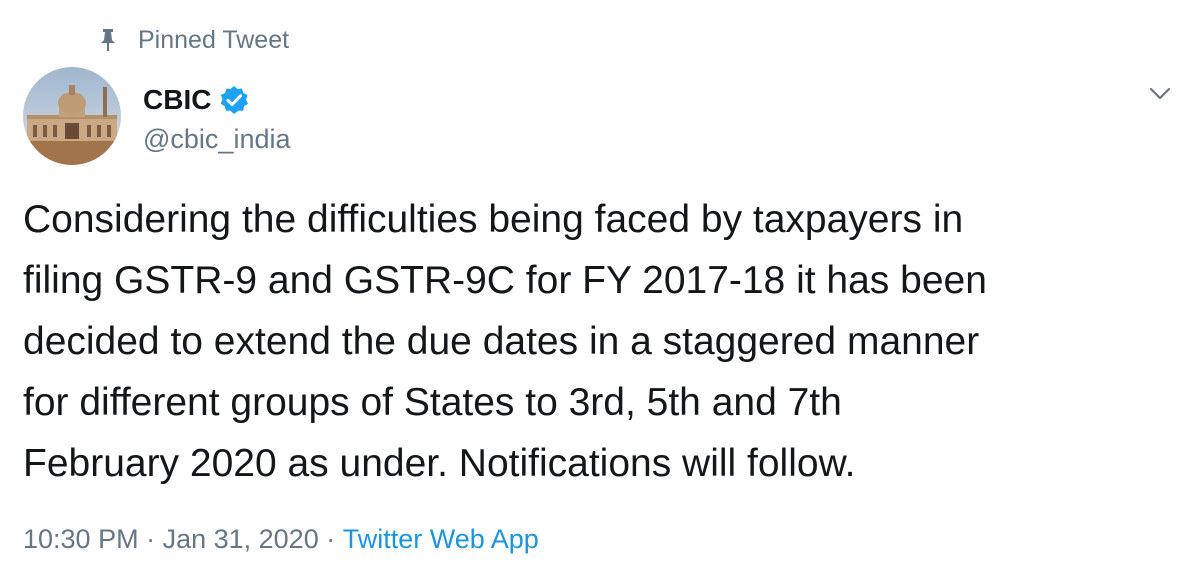 Image resolution: width=1200 pixels, height=574 pixels. Describe the element at coordinates (108, 40) in the screenshot. I see `pin-icon` at that location.